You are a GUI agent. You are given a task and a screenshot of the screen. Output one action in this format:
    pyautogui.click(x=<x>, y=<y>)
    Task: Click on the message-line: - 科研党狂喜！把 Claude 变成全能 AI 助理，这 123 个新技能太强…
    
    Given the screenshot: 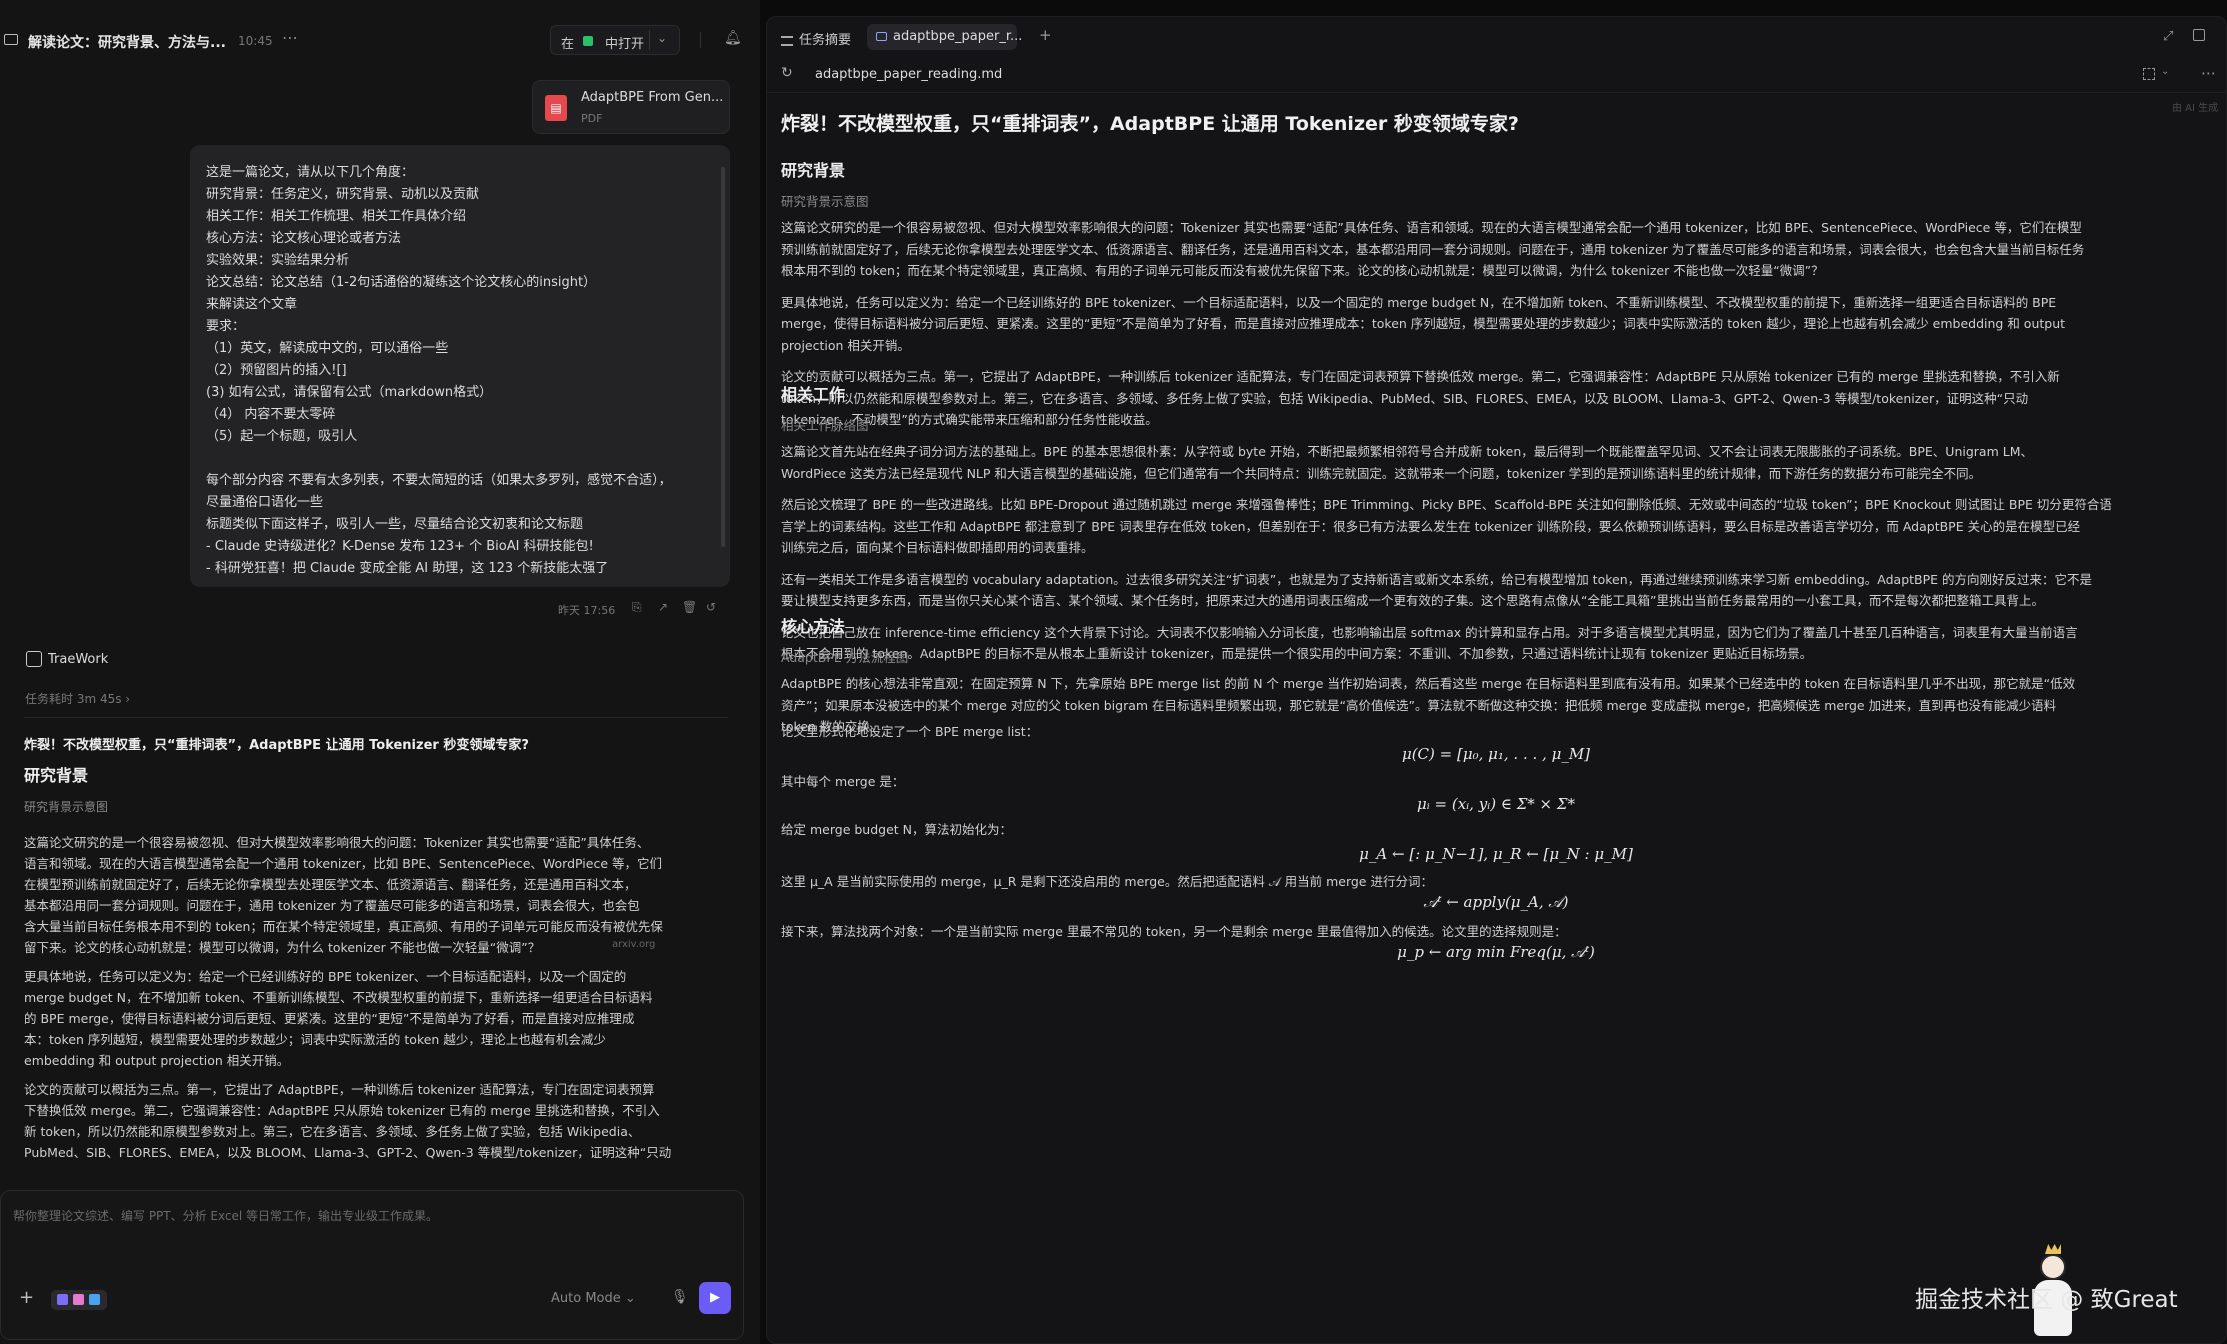 What is the action you would take?
    pyautogui.click(x=407, y=568)
    